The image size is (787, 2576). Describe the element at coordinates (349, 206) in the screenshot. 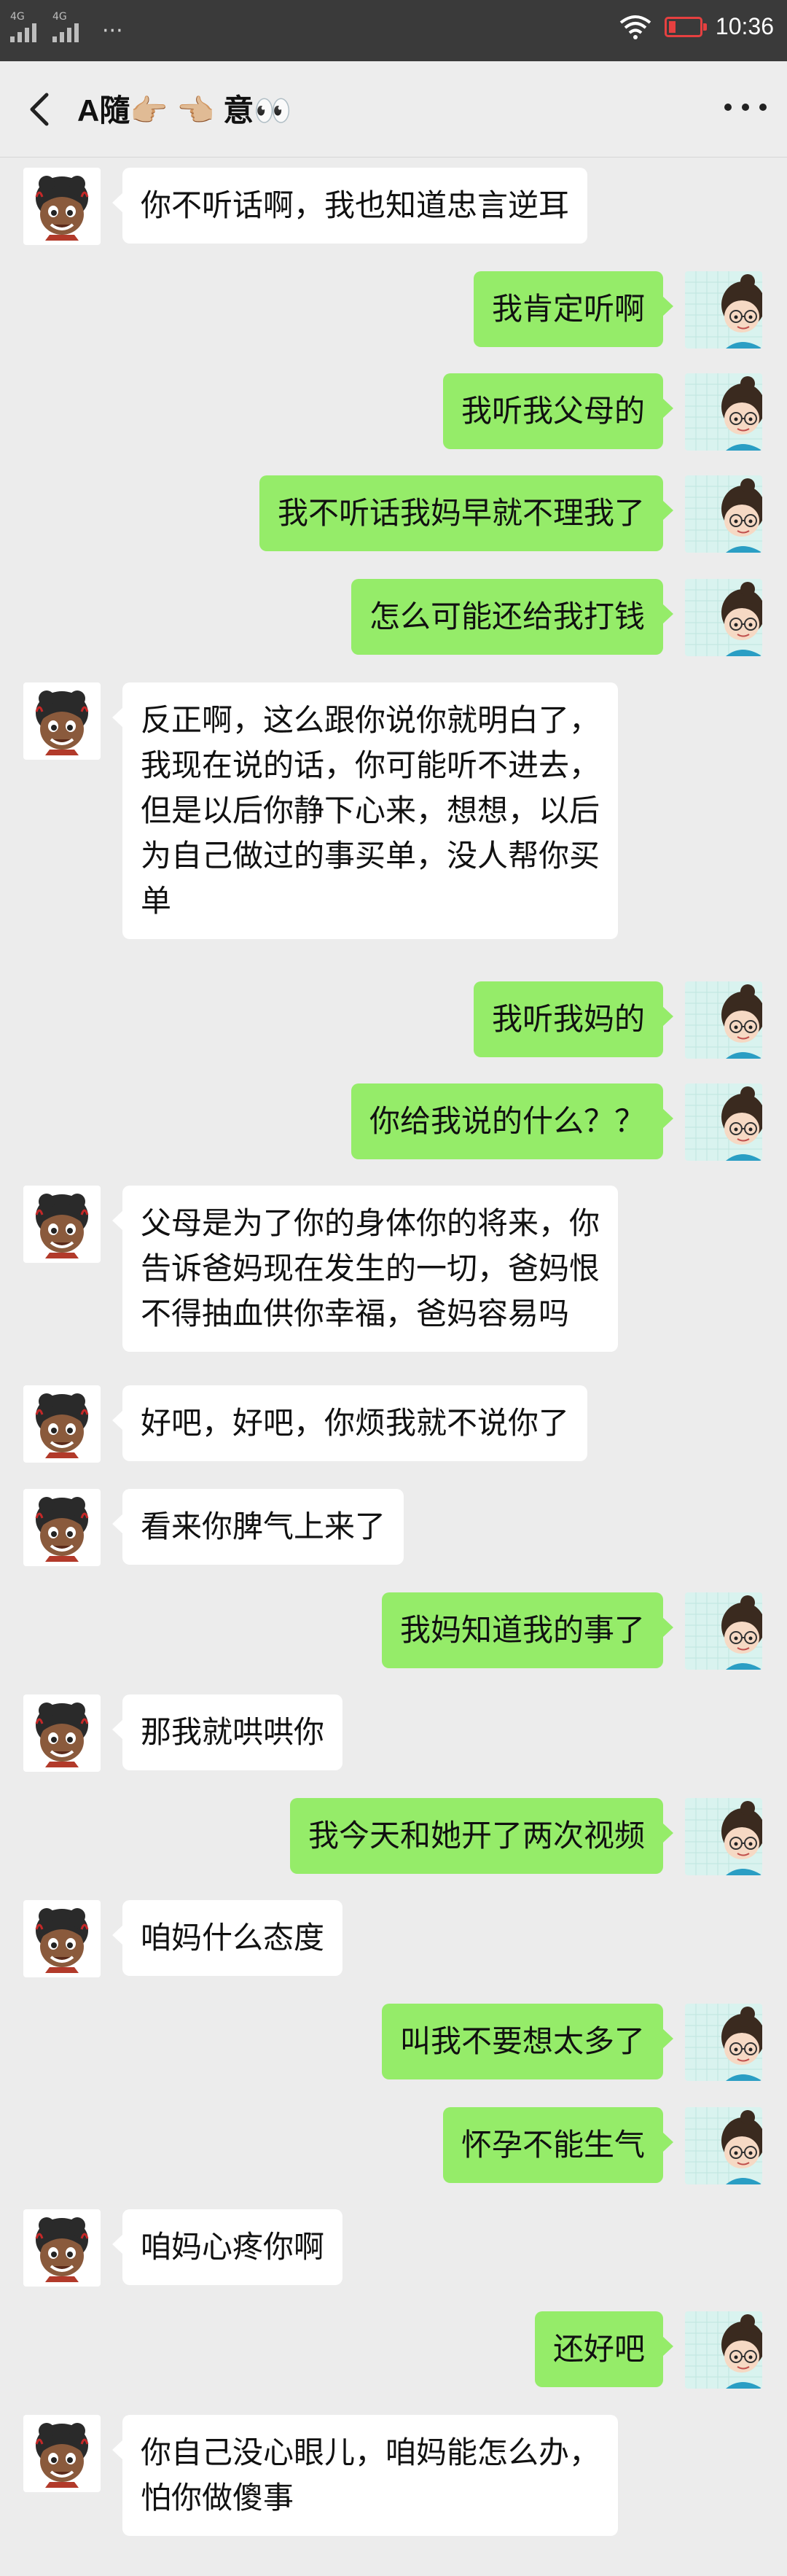

I see `message-bubble: 你不听话啊，我也知道忠言逆耳` at that location.